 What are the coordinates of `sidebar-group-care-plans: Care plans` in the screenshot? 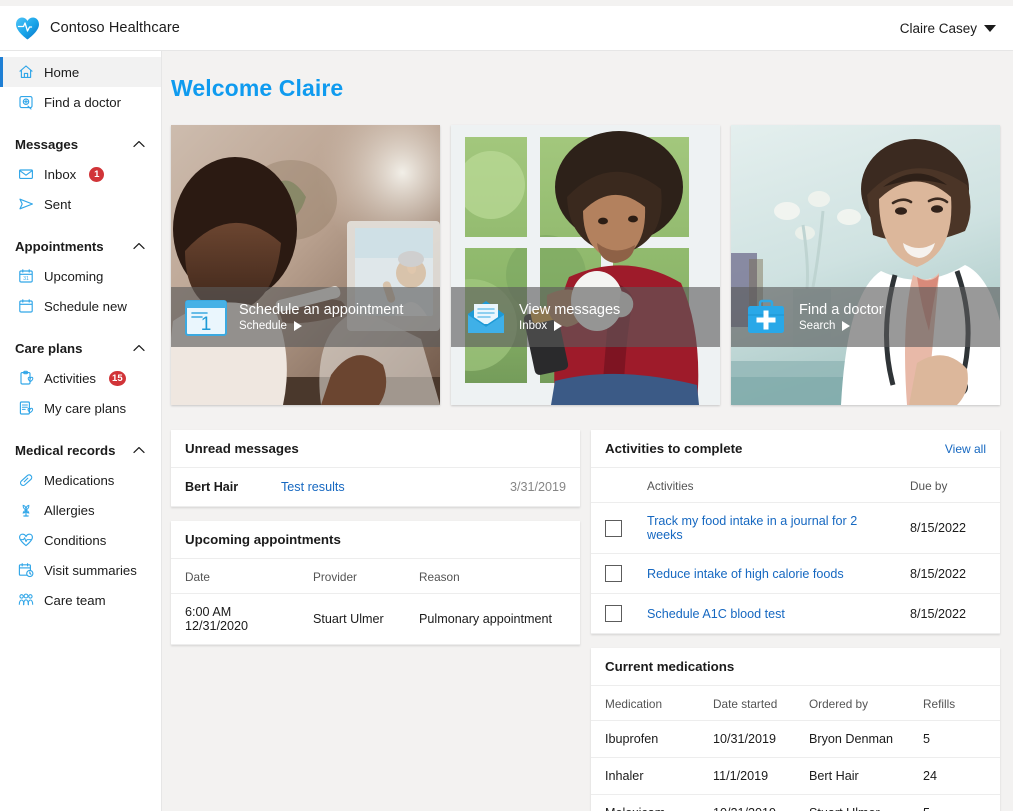 It's located at (80, 348).